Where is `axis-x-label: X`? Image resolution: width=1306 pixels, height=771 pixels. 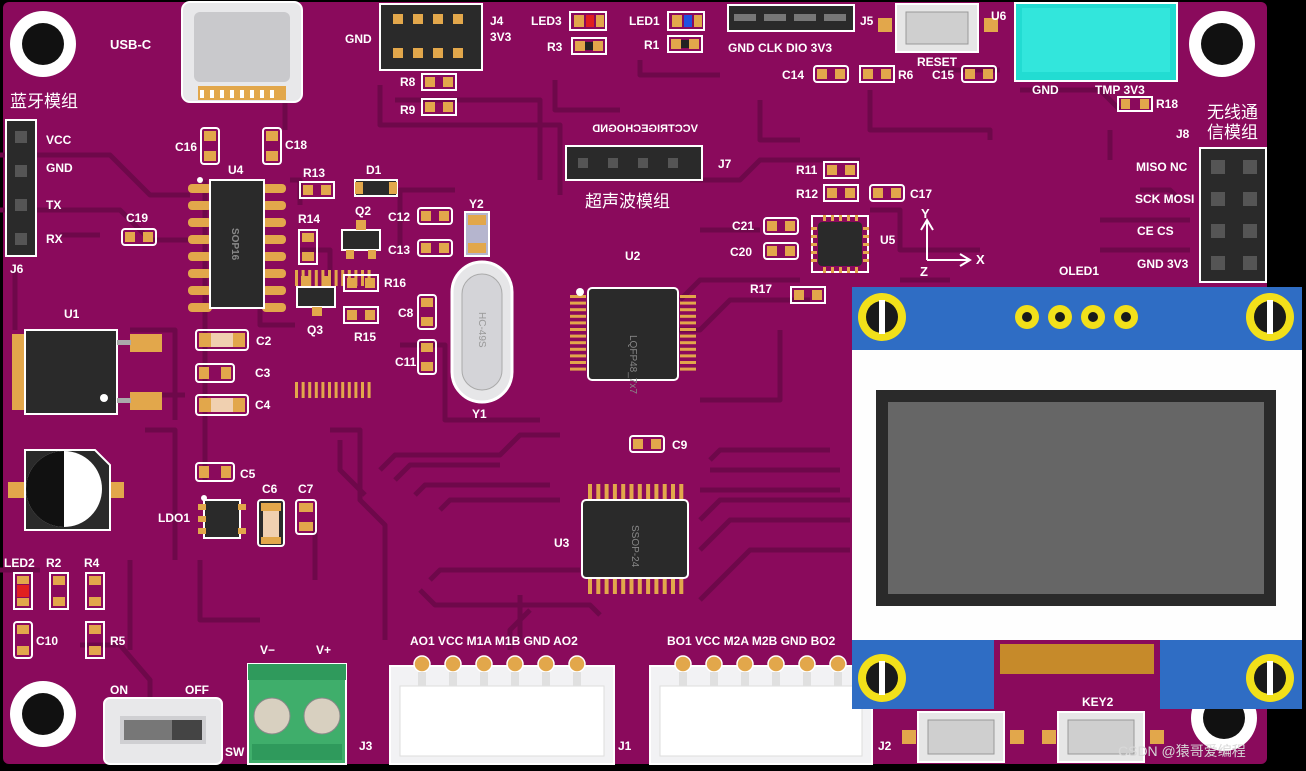
axis-x-label: X is located at coordinates (980, 259).